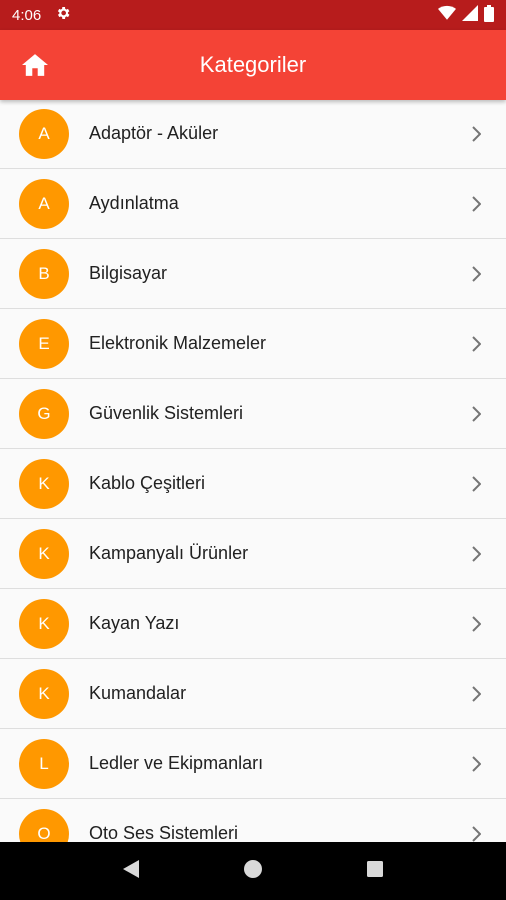  Describe the element at coordinates (253, 624) in the screenshot. I see `category-row: K Kayan Yazı` at that location.